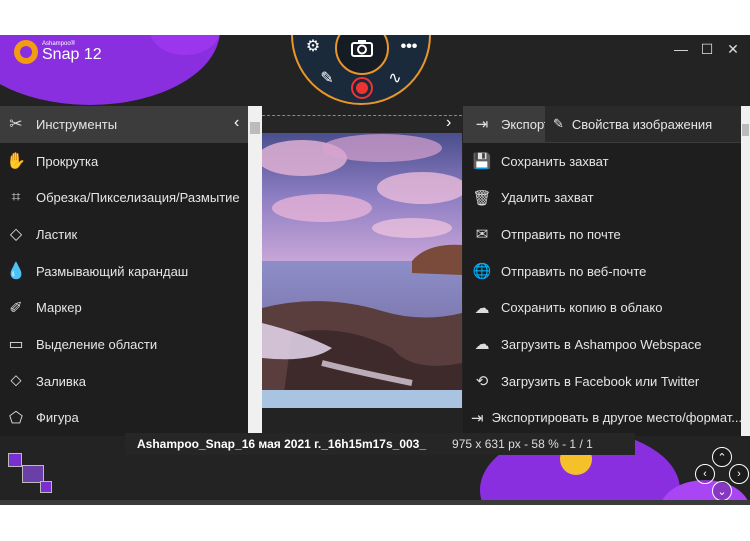 The width and height of the screenshot is (750, 541). Describe the element at coordinates (681, 49) in the screenshot. I see `minimize-button: —` at that location.